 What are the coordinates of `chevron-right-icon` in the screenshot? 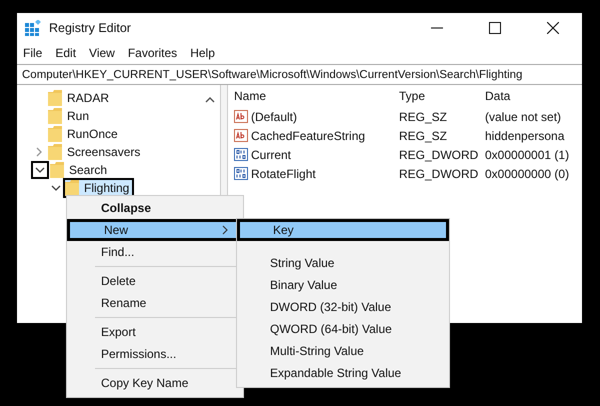 It's located at (39, 152).